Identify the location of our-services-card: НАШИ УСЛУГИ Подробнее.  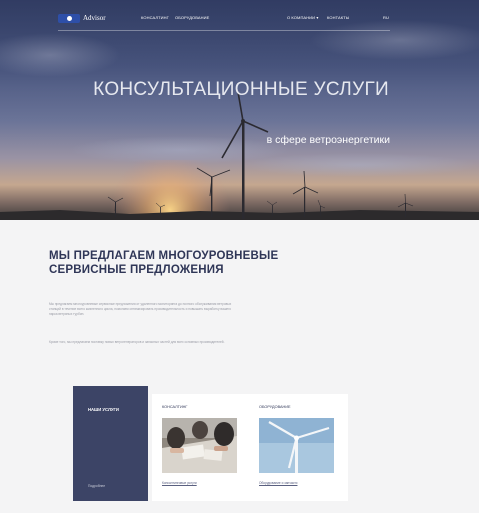
(110, 443).